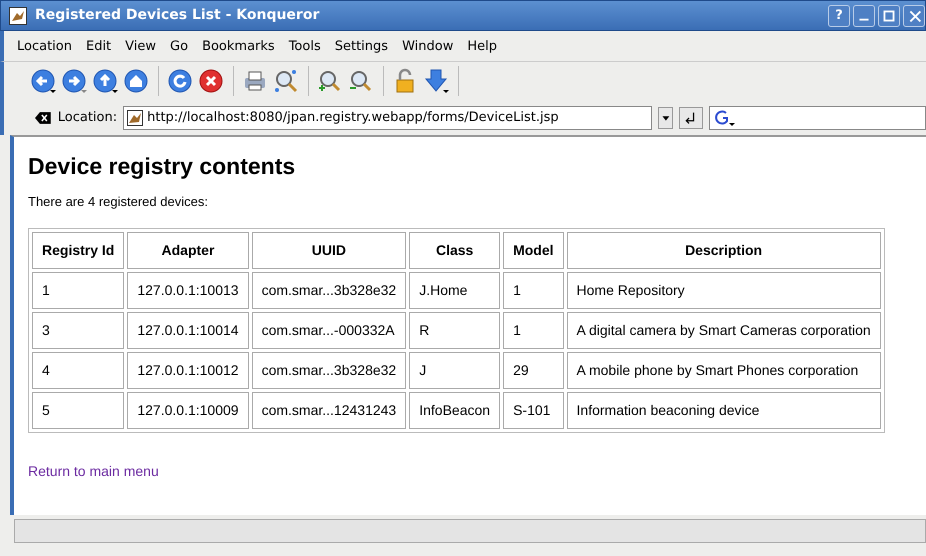 The width and height of the screenshot is (926, 556). I want to click on menu-item: Location, so click(44, 46).